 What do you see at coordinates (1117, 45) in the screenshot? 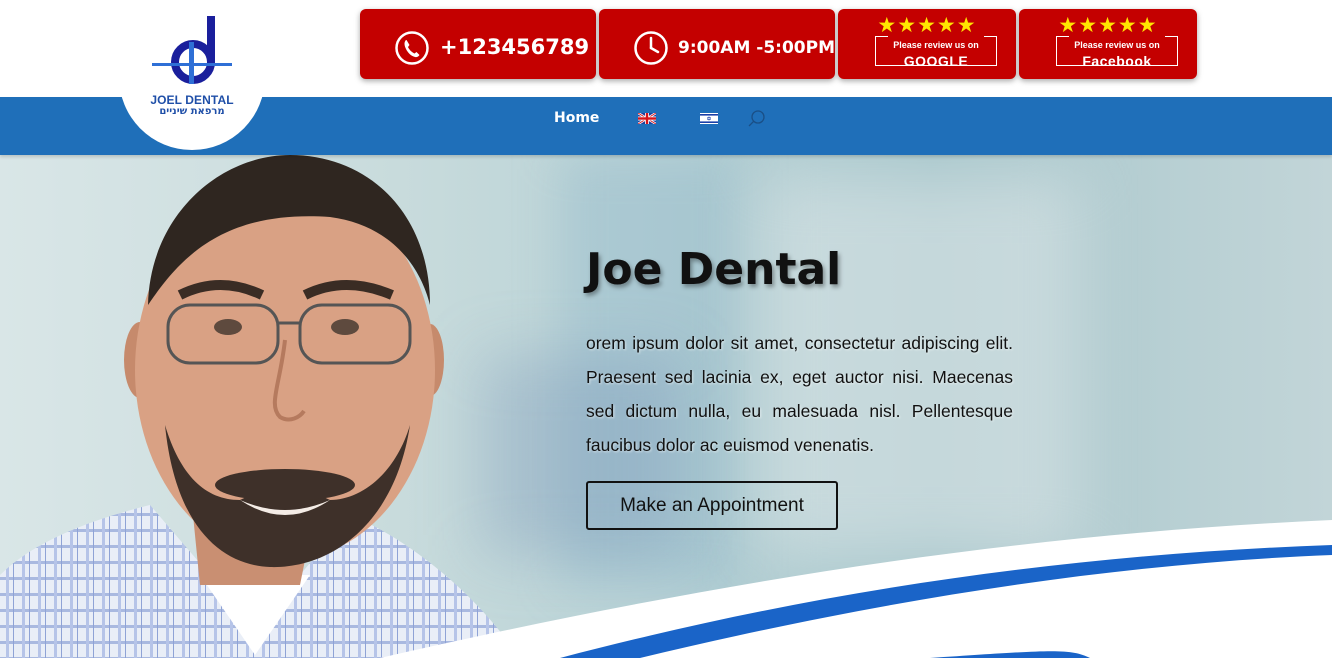
I see `facebook-review-prompt: Please review us on` at bounding box center [1117, 45].